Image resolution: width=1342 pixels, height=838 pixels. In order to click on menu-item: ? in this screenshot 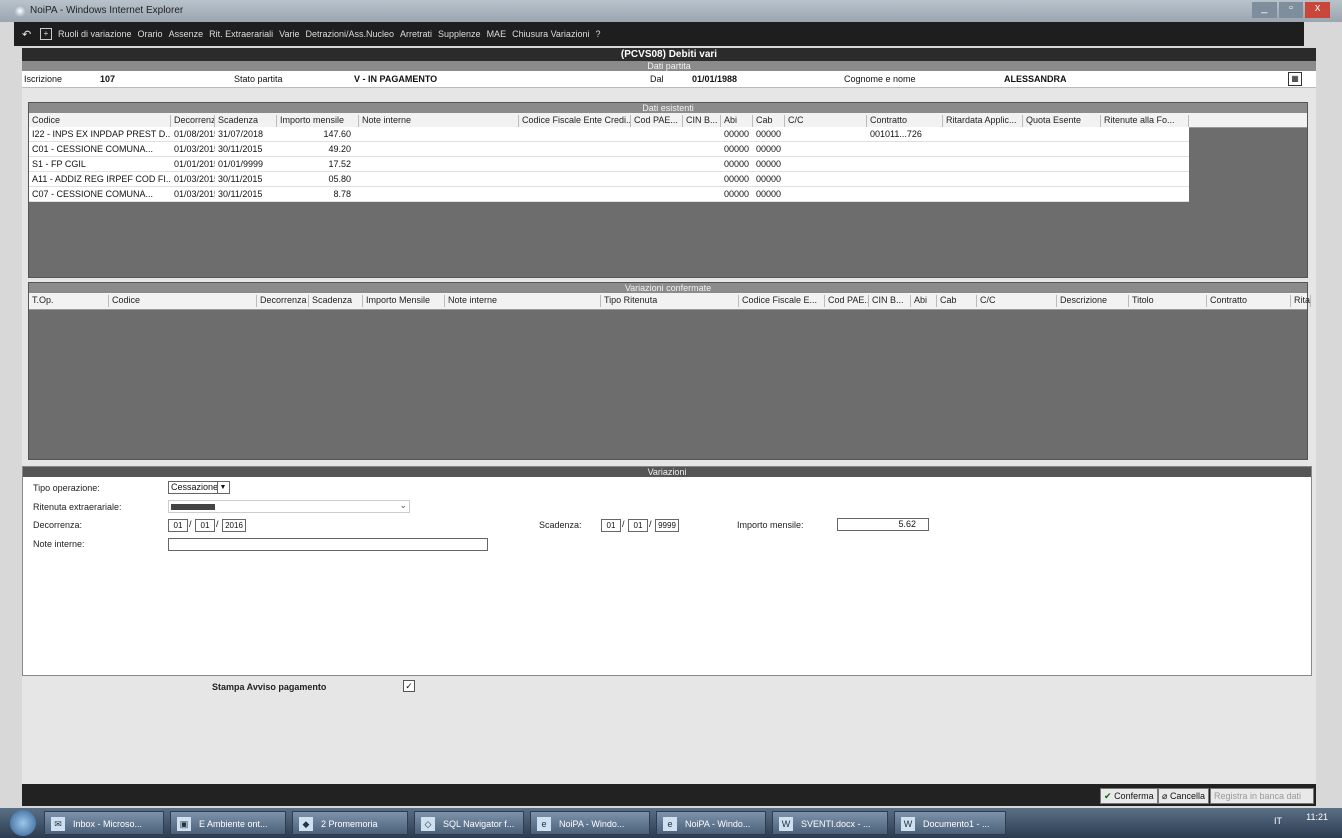, I will do `click(597, 34)`.